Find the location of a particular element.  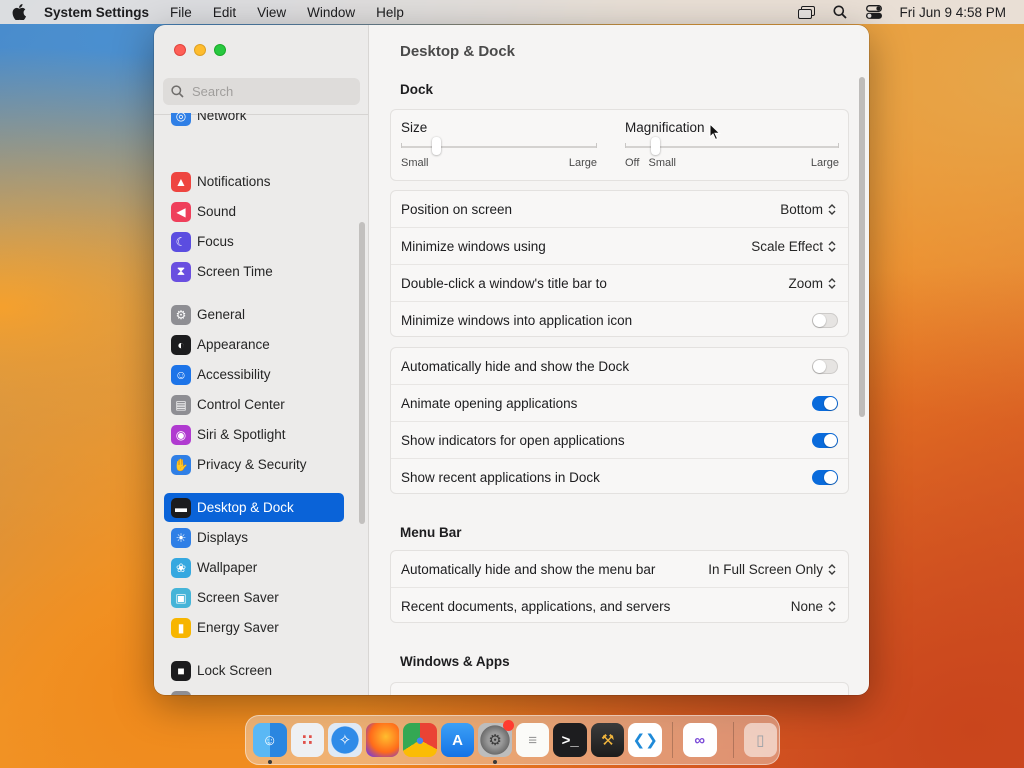

menu-bar-autohide-popup: In Full Screen Only is located at coordinates (773, 569).